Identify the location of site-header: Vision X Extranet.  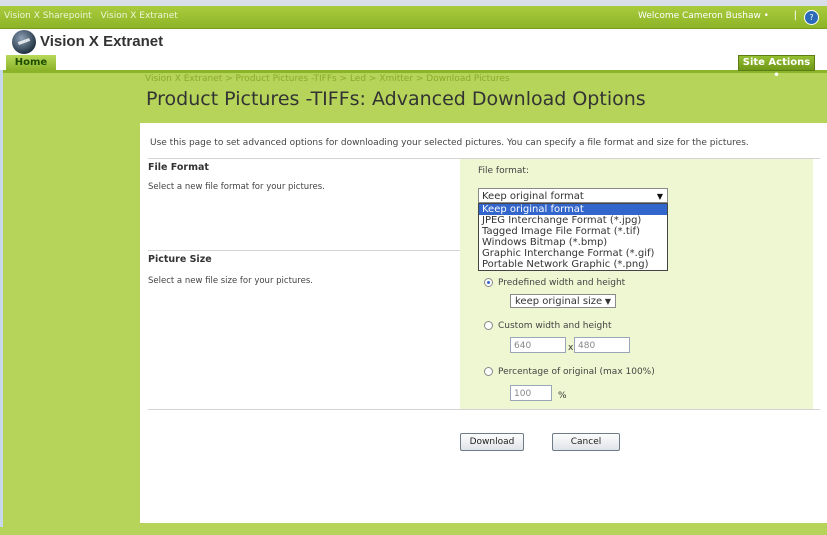
(413, 42).